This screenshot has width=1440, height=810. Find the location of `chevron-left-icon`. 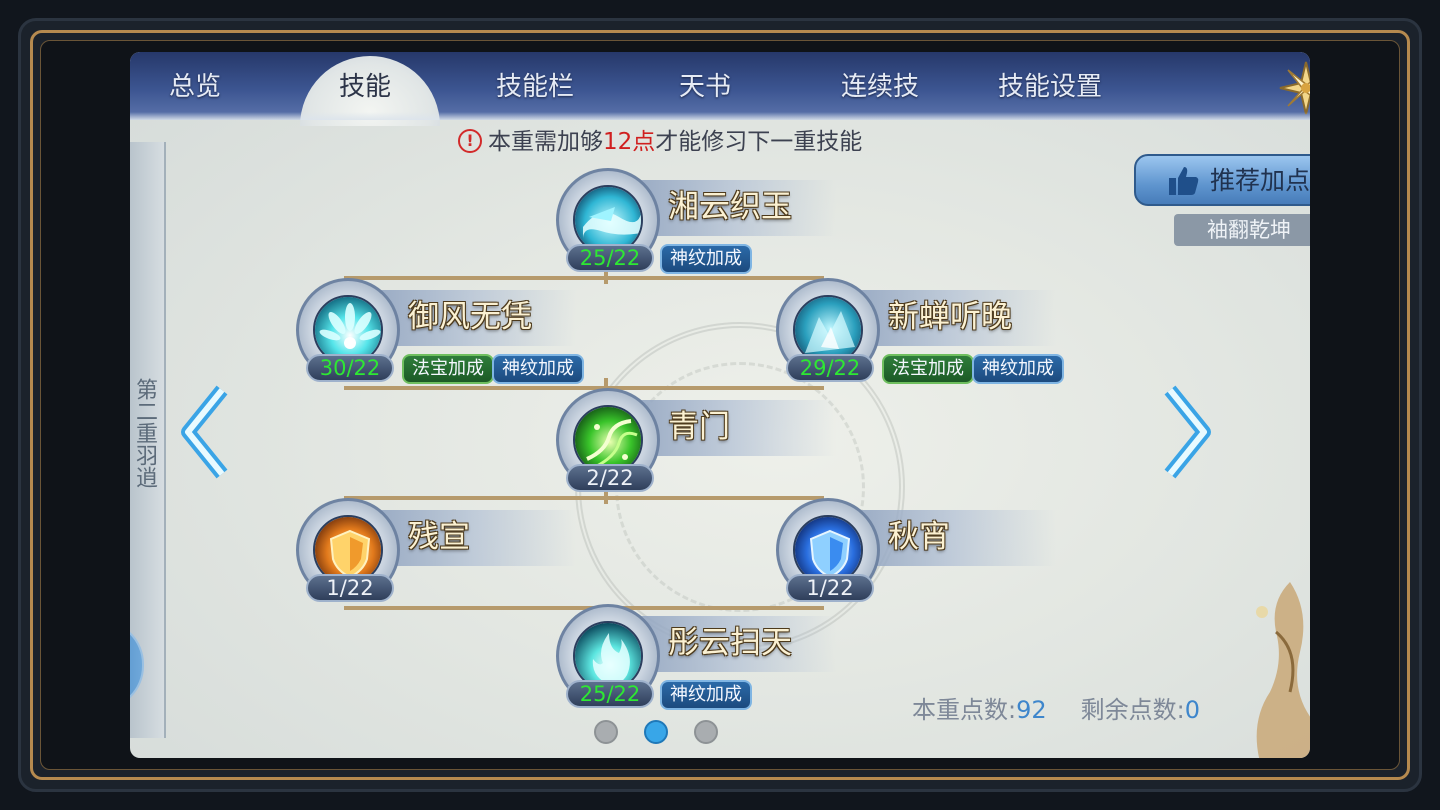

chevron-left-icon is located at coordinates (204, 432).